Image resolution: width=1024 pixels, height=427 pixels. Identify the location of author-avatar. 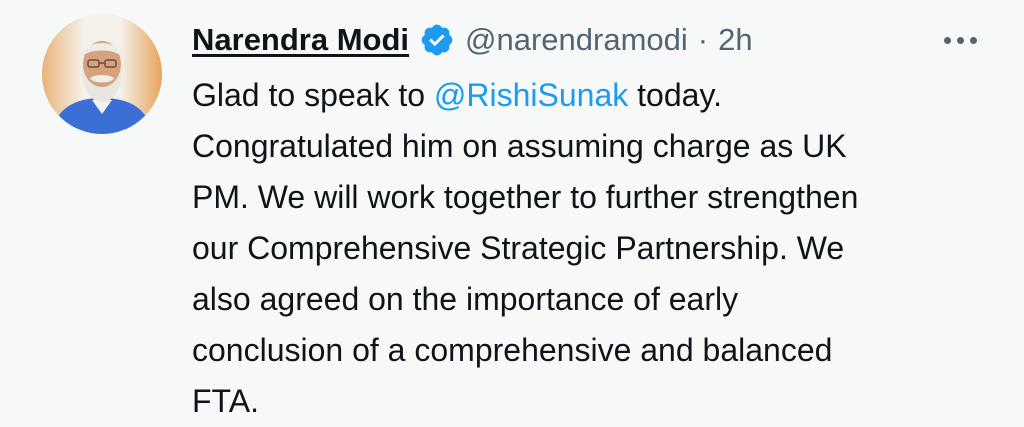
(102, 74).